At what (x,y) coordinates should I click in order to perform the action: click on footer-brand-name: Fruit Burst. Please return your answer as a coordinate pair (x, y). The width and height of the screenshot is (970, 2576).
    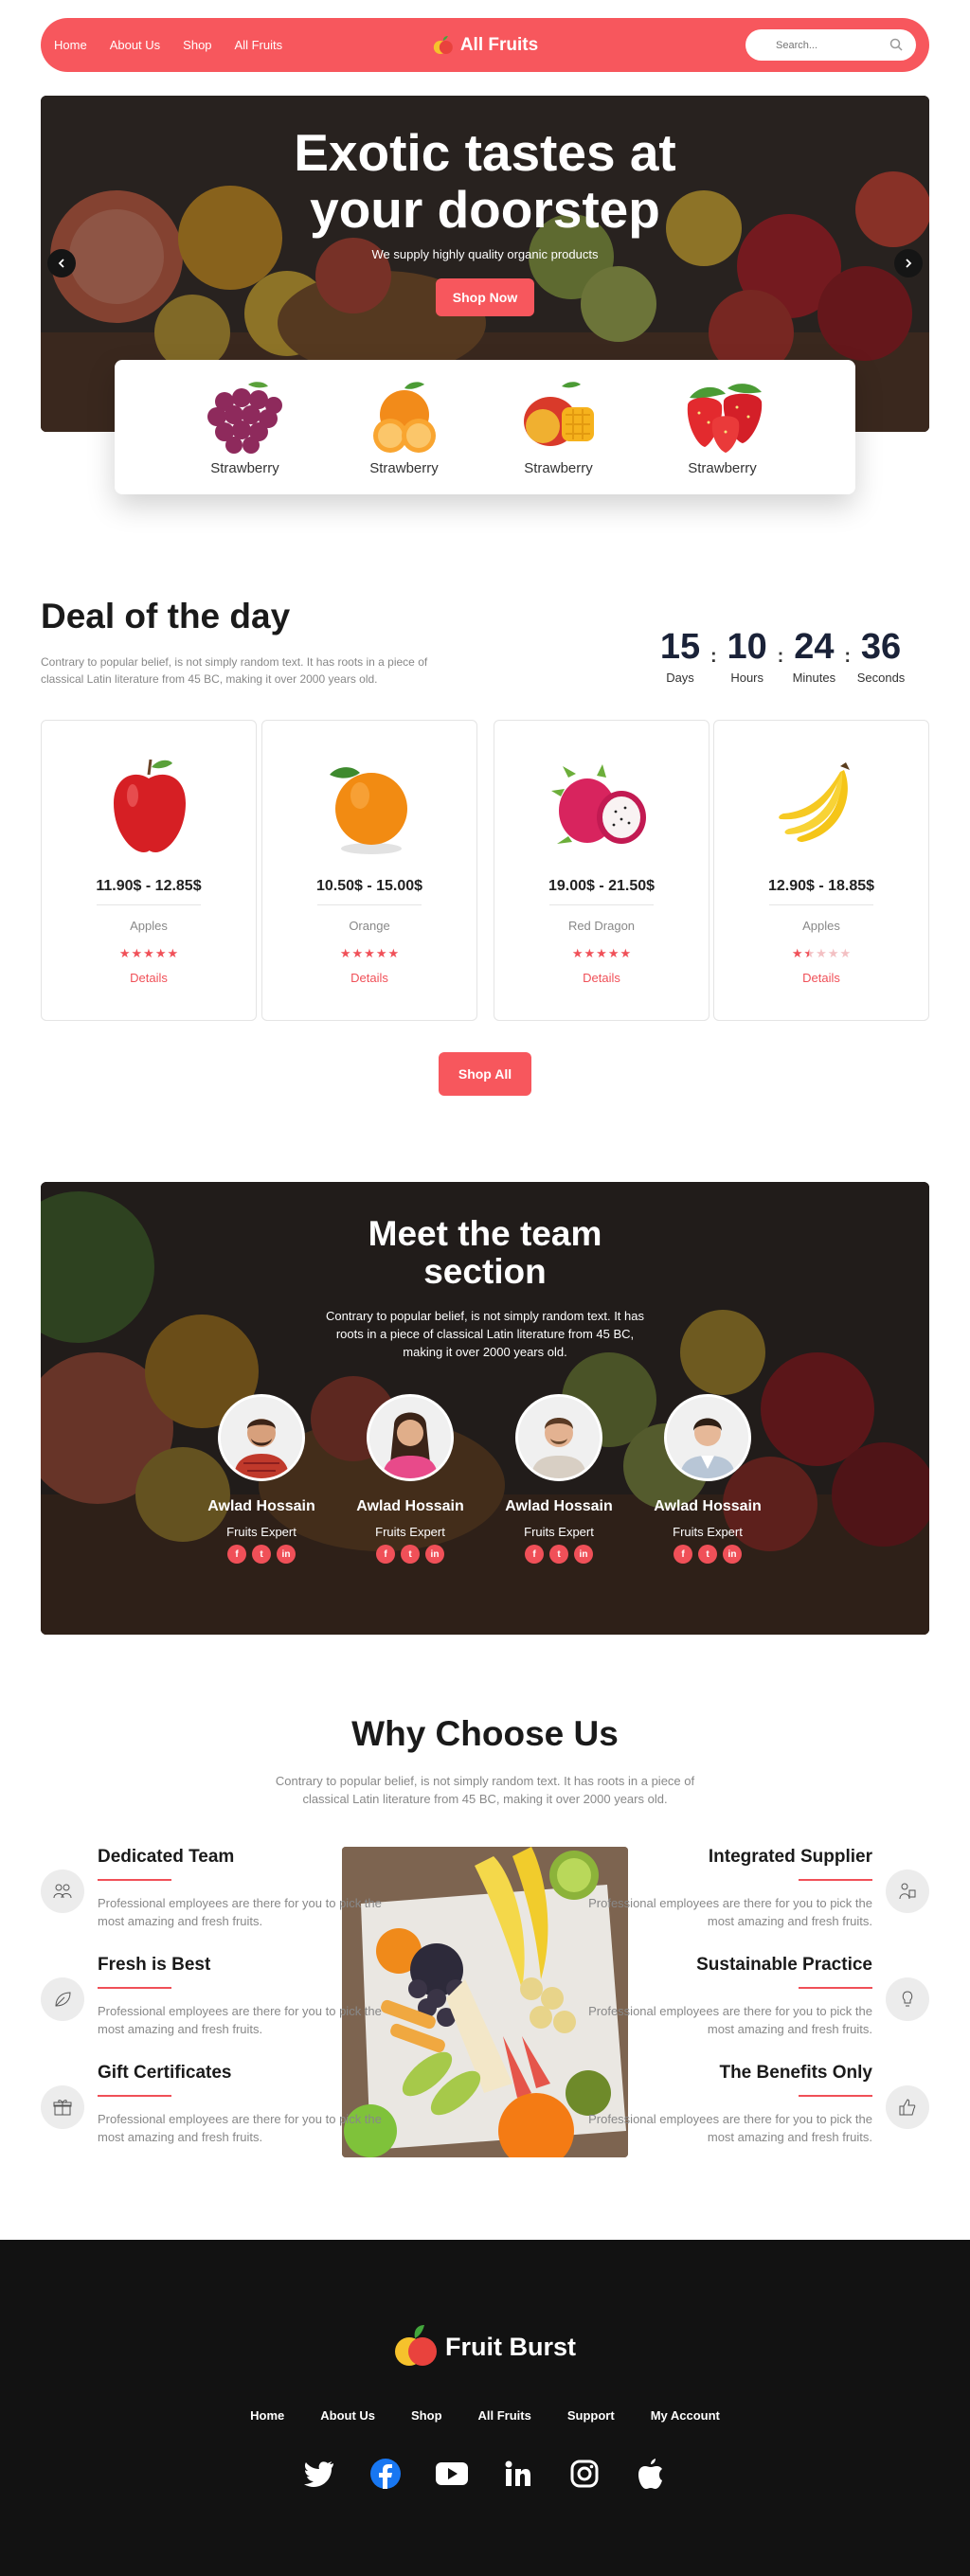
    Looking at the image, I should click on (510, 2346).